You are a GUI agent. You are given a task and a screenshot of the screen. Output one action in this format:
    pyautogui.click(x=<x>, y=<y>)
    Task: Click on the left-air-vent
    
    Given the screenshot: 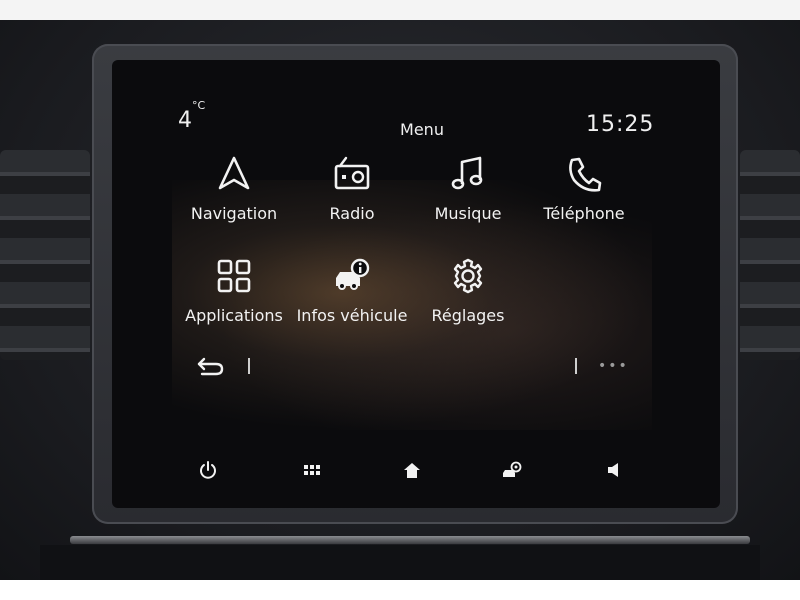 What is the action you would take?
    pyautogui.click(x=45, y=255)
    